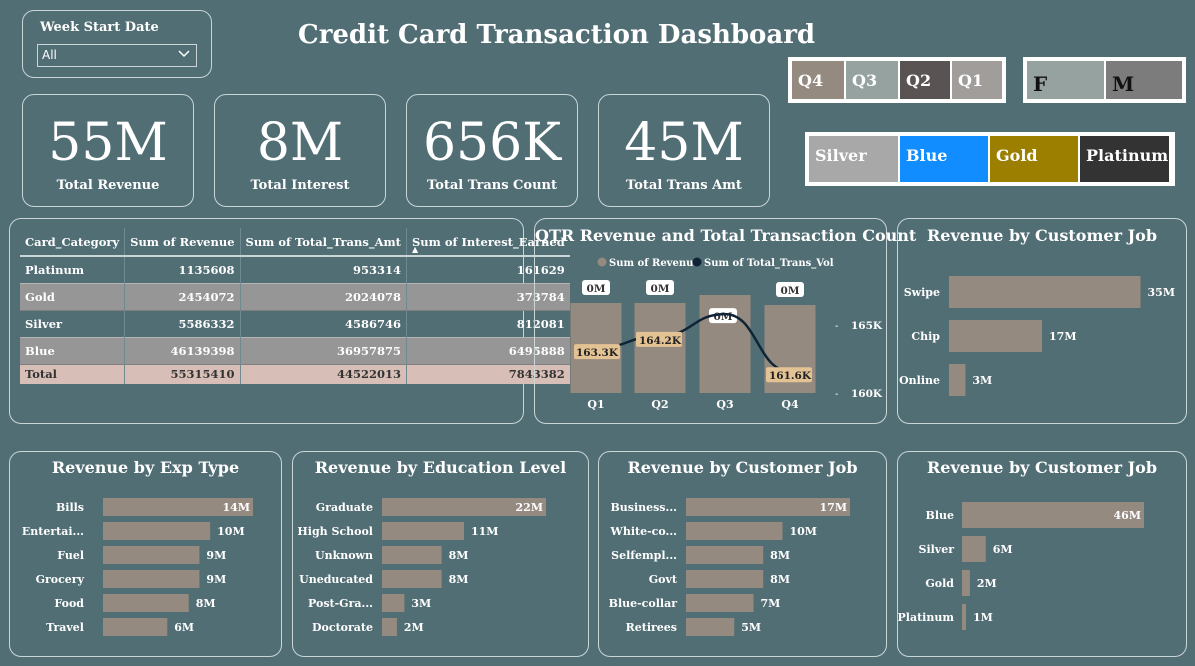 This screenshot has height=666, width=1195. Describe the element at coordinates (1144, 80) in the screenshot. I see `gender-button-m: M` at that location.